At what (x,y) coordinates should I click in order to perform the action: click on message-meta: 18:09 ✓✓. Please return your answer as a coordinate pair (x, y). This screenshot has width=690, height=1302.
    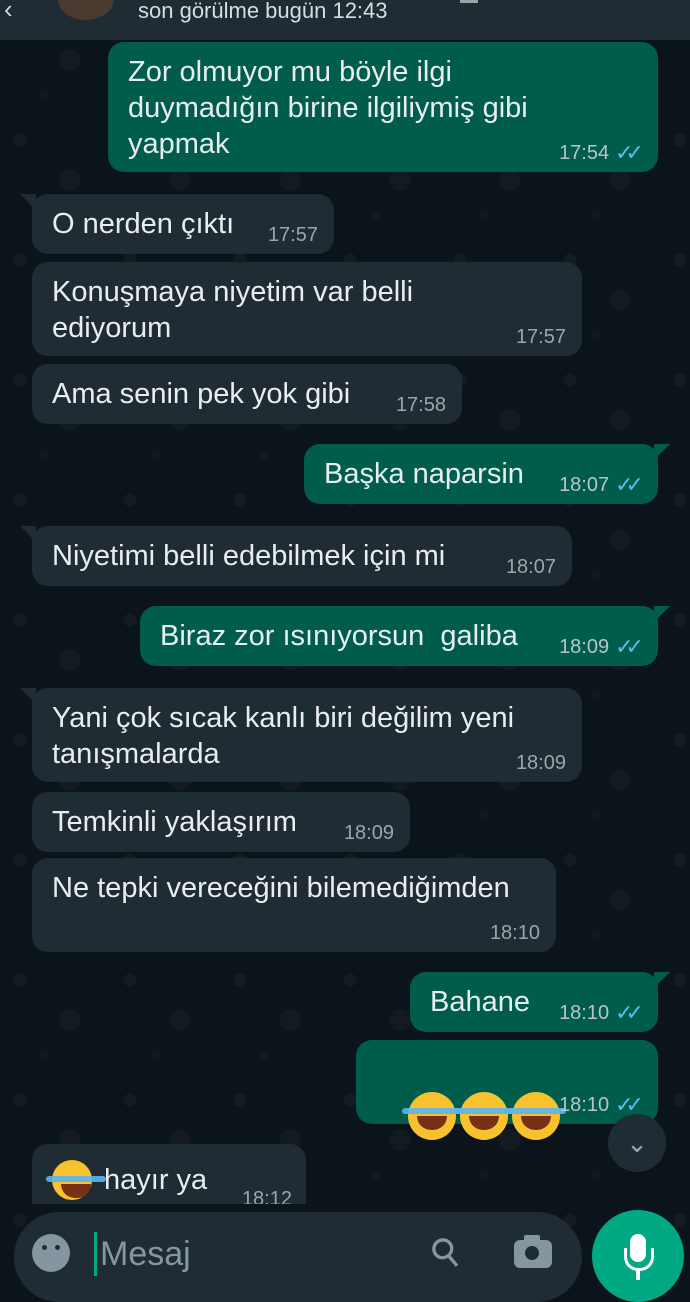
    Looking at the image, I should click on (601, 646).